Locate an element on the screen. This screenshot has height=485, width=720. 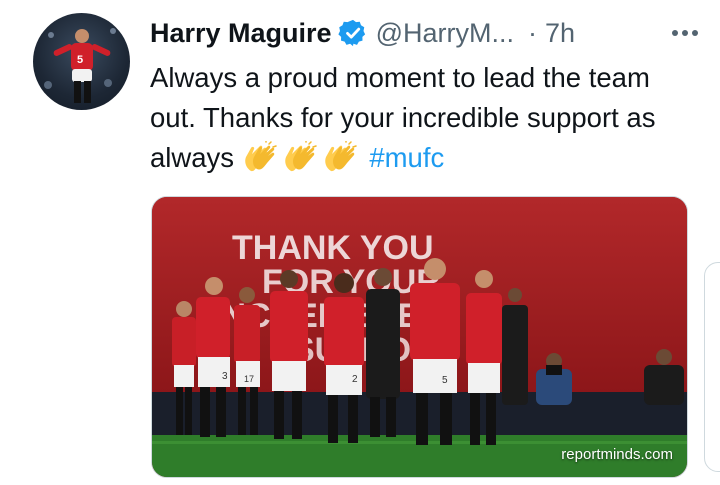
tweet-header: Harry Maguire @HarryM... · 7h is located at coordinates (427, 33).